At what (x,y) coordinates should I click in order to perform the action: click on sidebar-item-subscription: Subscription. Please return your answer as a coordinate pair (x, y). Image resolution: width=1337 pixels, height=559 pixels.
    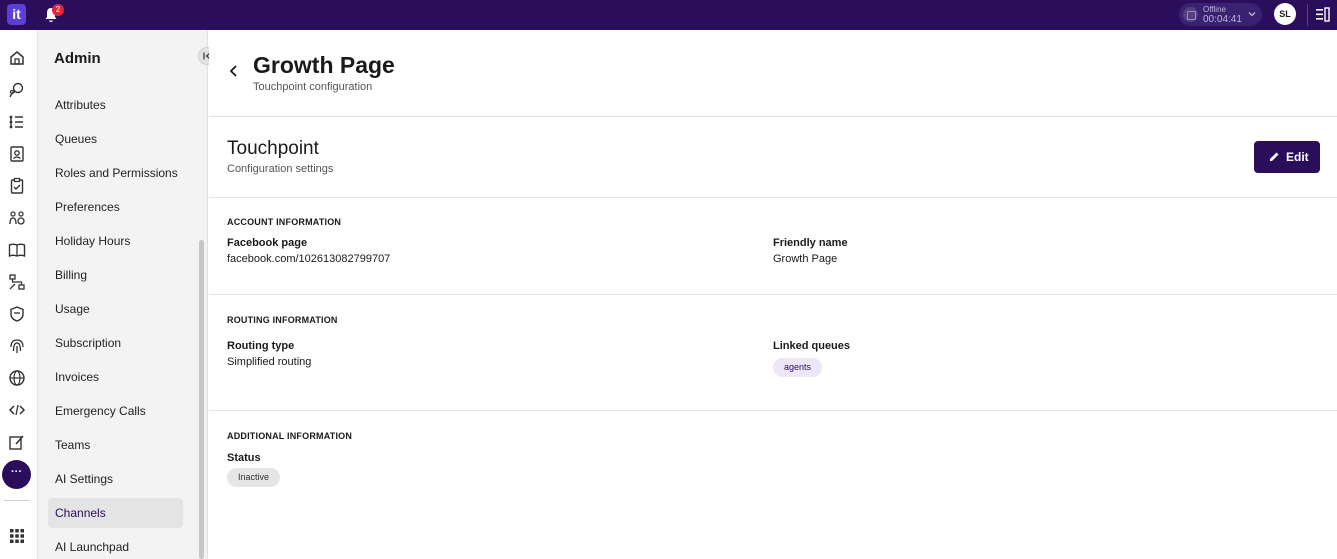
    Looking at the image, I should click on (115, 343).